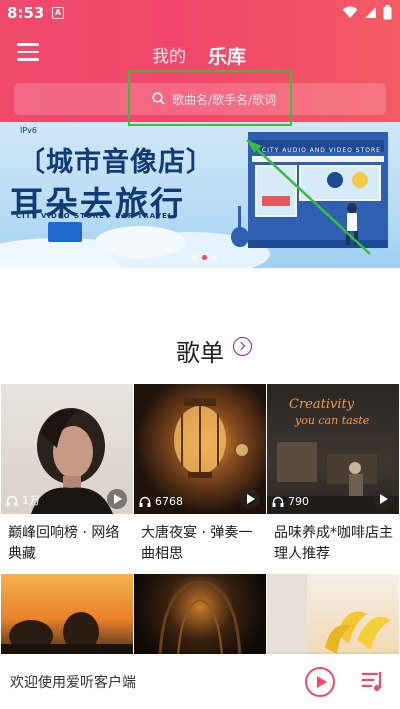 The image size is (400, 709). I want to click on play-count-text: 1万, so click(31, 500).